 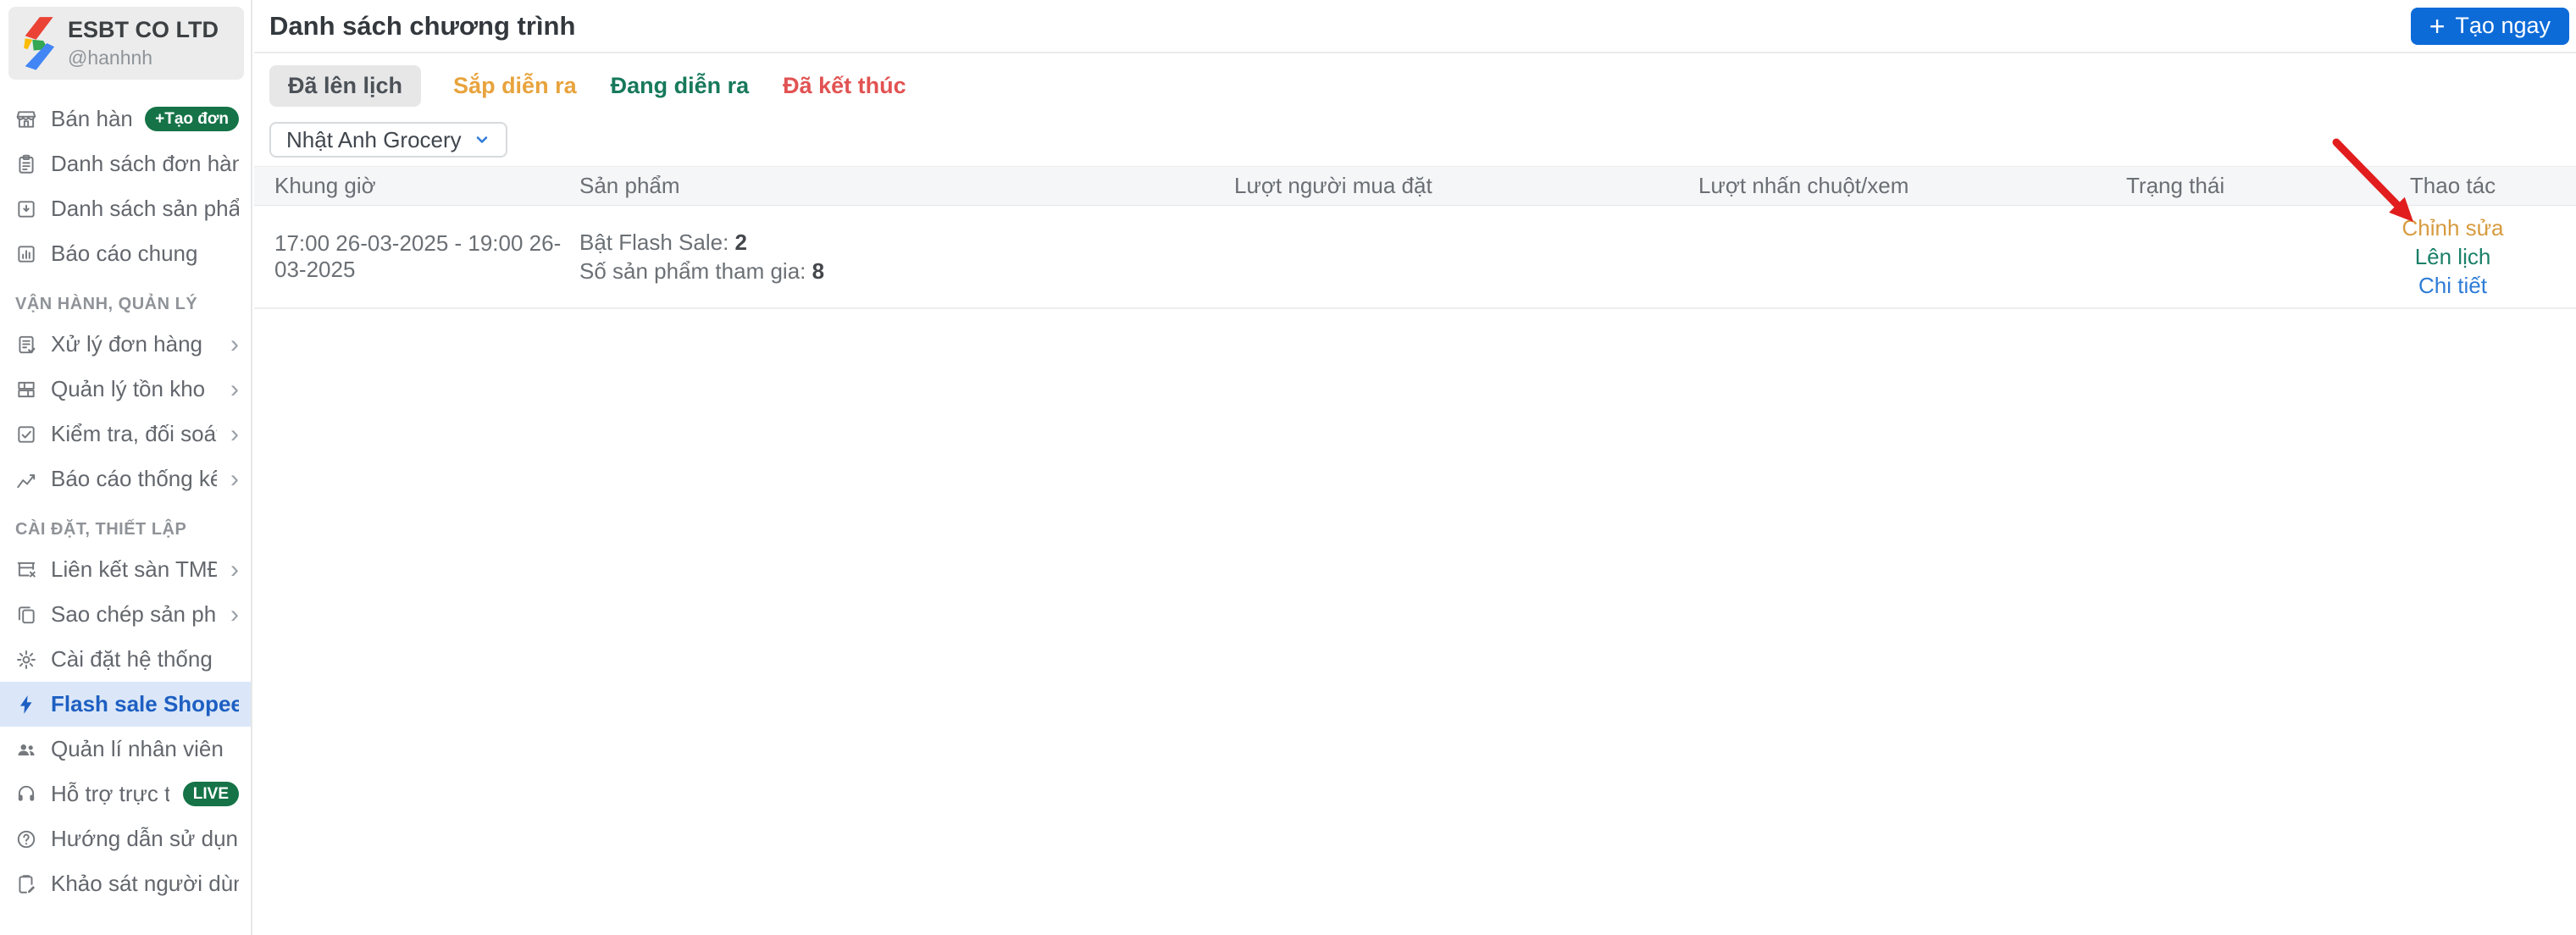 I want to click on sidebar-item-kiem-tra-doi-soat: Kiểm tra, đối soát ›, so click(x=125, y=434).